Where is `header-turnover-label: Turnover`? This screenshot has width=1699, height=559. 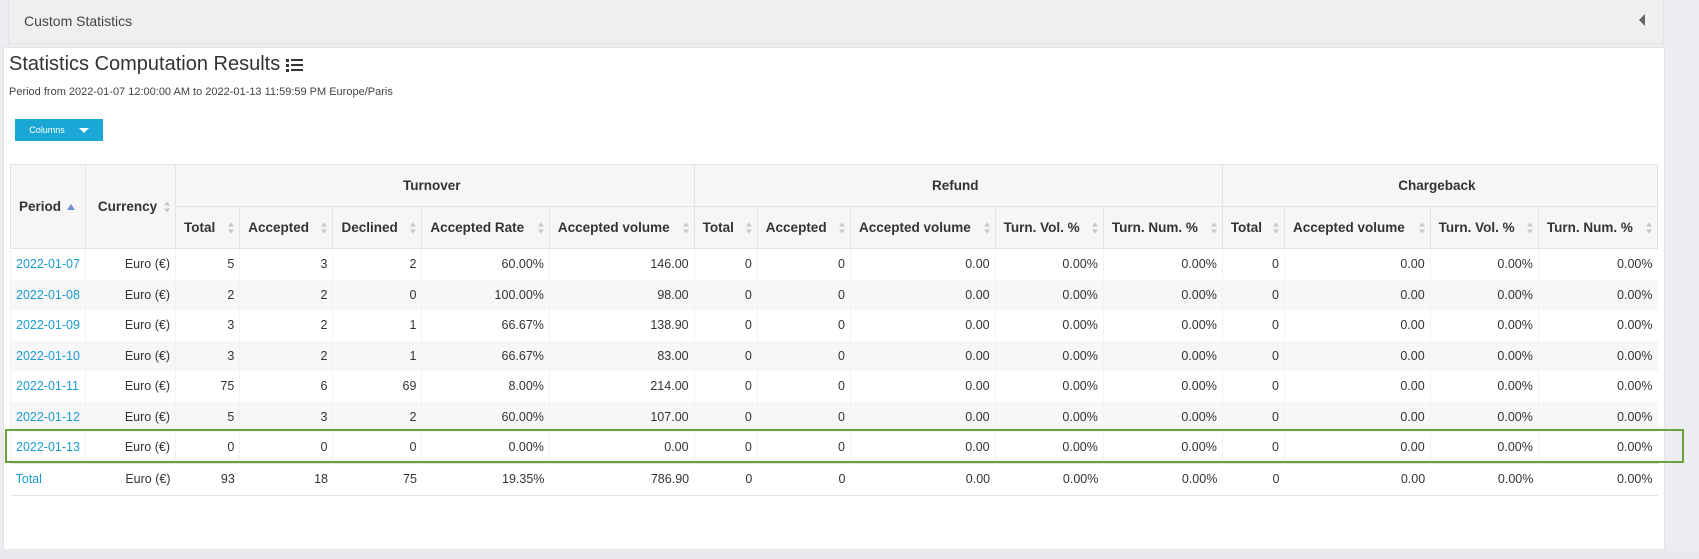
header-turnover-label: Turnover is located at coordinates (432, 185).